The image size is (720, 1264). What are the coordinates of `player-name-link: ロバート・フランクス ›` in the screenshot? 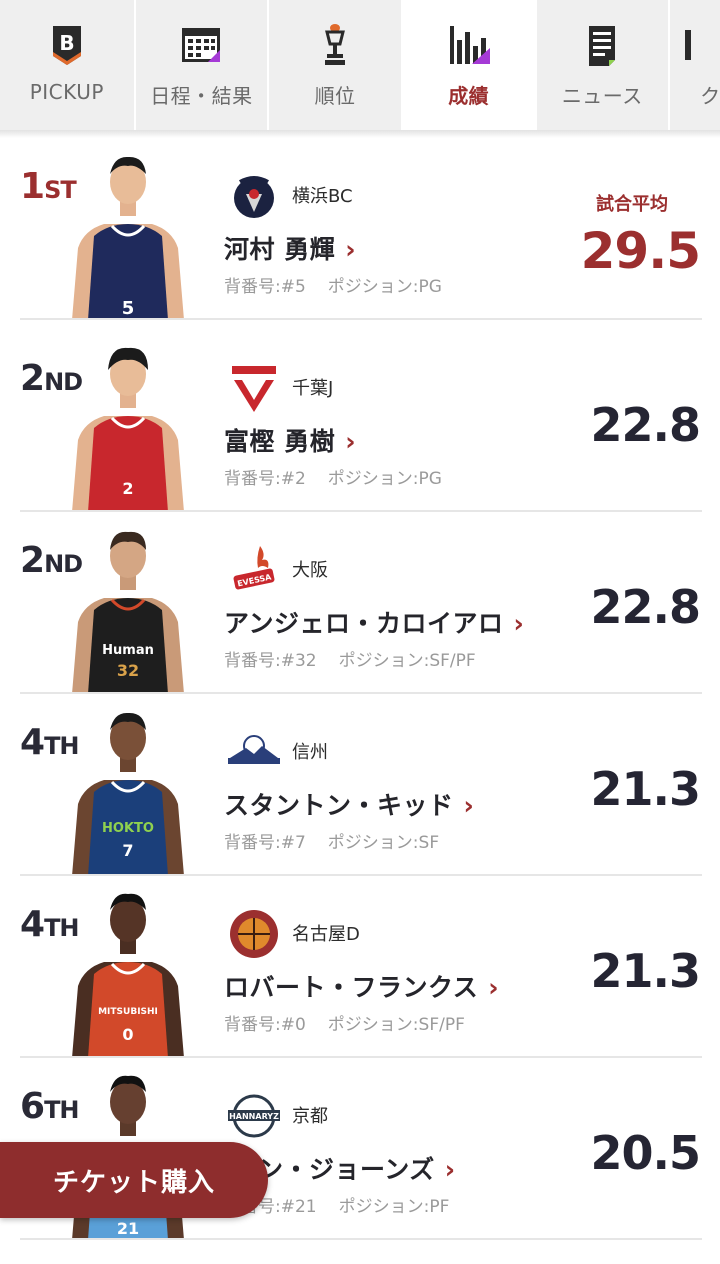 It's located at (361, 986).